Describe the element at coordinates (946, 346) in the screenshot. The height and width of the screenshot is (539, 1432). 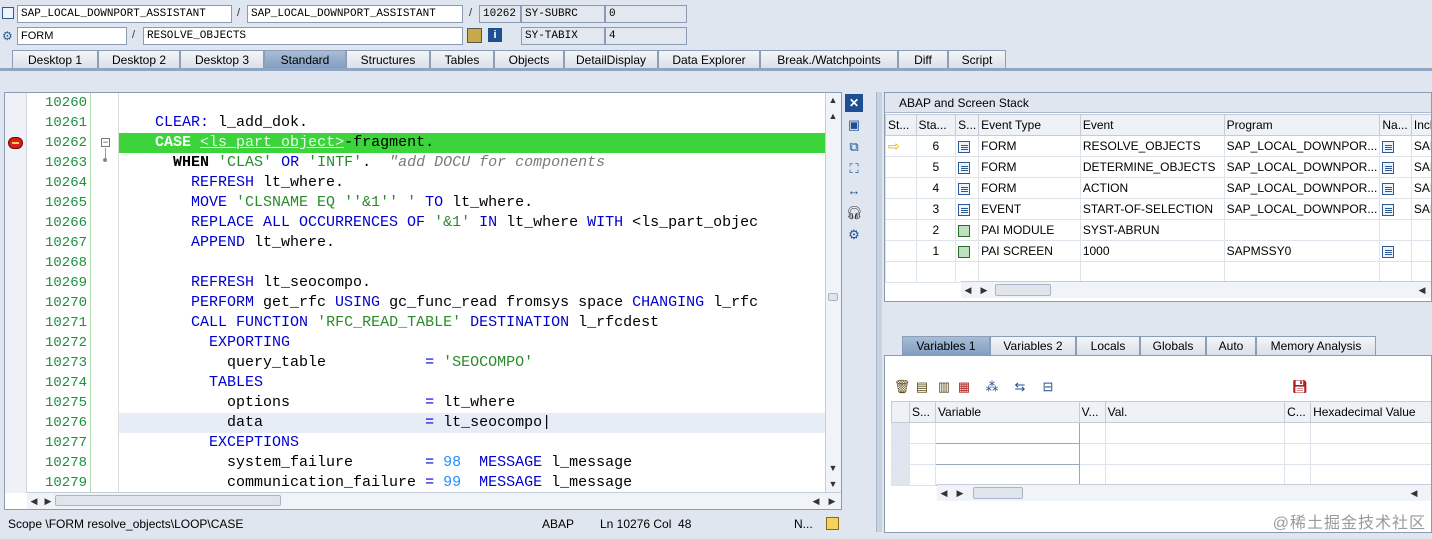
I see `tab-variables-1: Variables 1` at that location.